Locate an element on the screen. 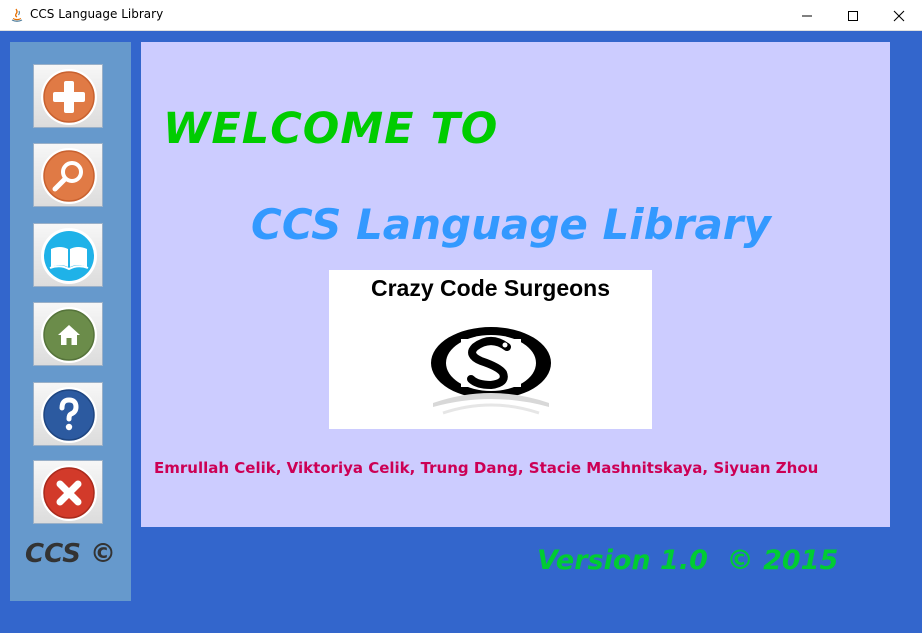  help-icon is located at coordinates (69, 415).